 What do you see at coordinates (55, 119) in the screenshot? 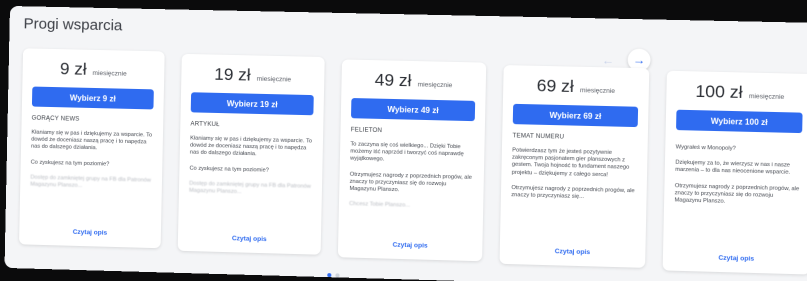
I see `tier-name: GORĄCY NEWS` at bounding box center [55, 119].